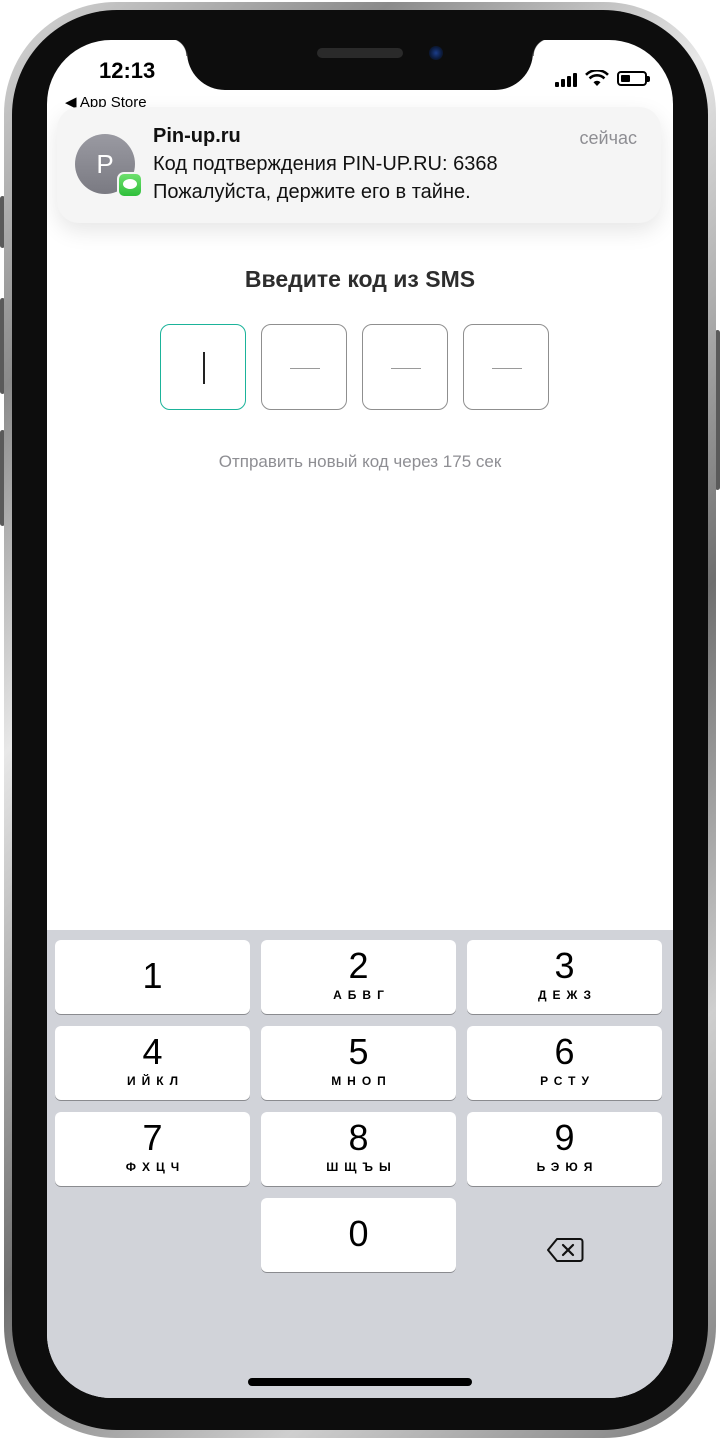 Image resolution: width=720 pixels, height=1440 pixels. I want to click on key-letters: АБВГ, so click(361, 995).